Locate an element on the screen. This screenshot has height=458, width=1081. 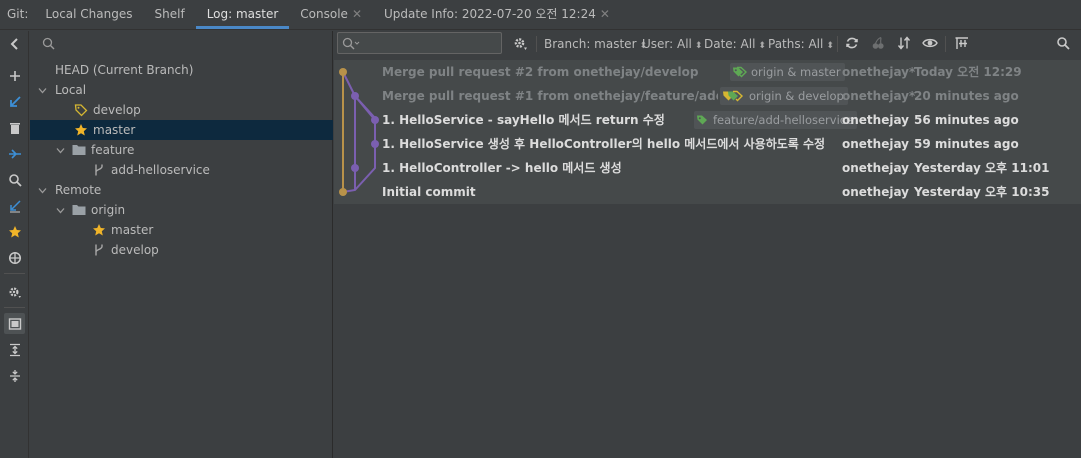
branch-item-origin-develop: develop is located at coordinates (181, 250).